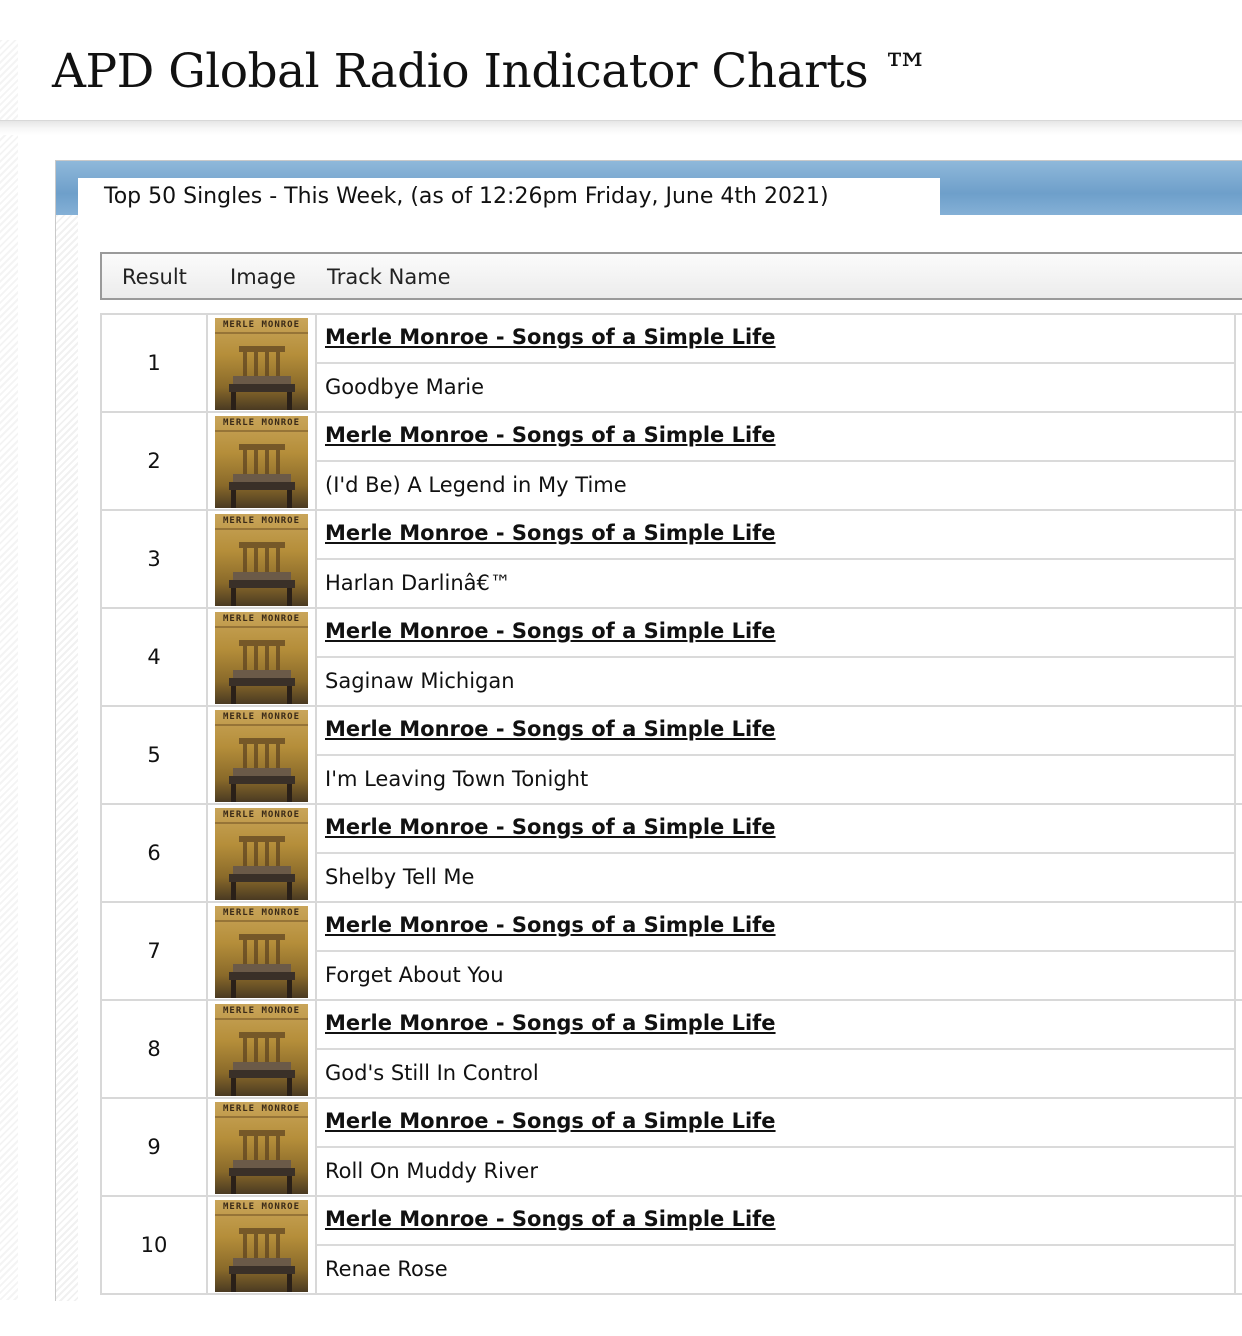 Image resolution: width=1242 pixels, height=1336 pixels. What do you see at coordinates (263, 277) in the screenshot?
I see `column-header-image: Image` at bounding box center [263, 277].